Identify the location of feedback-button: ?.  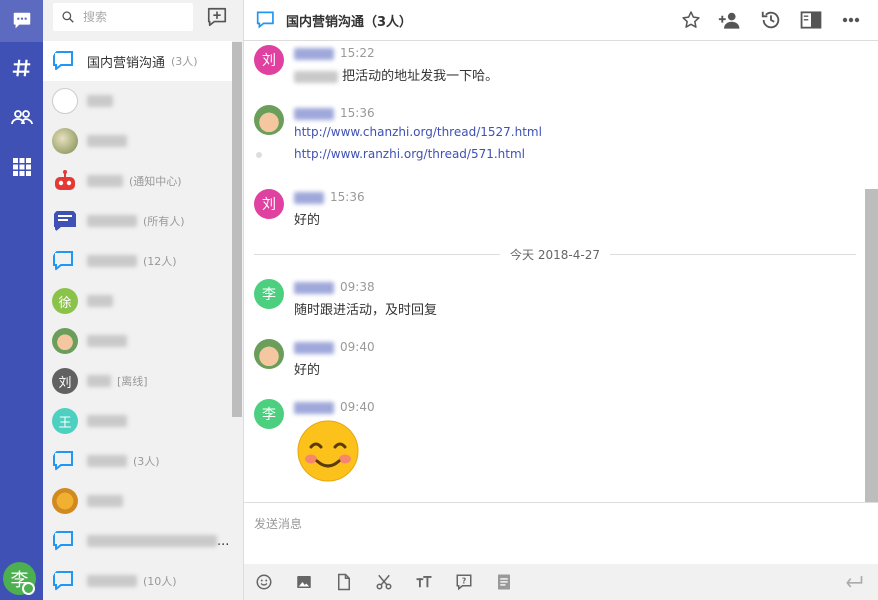
(464, 582).